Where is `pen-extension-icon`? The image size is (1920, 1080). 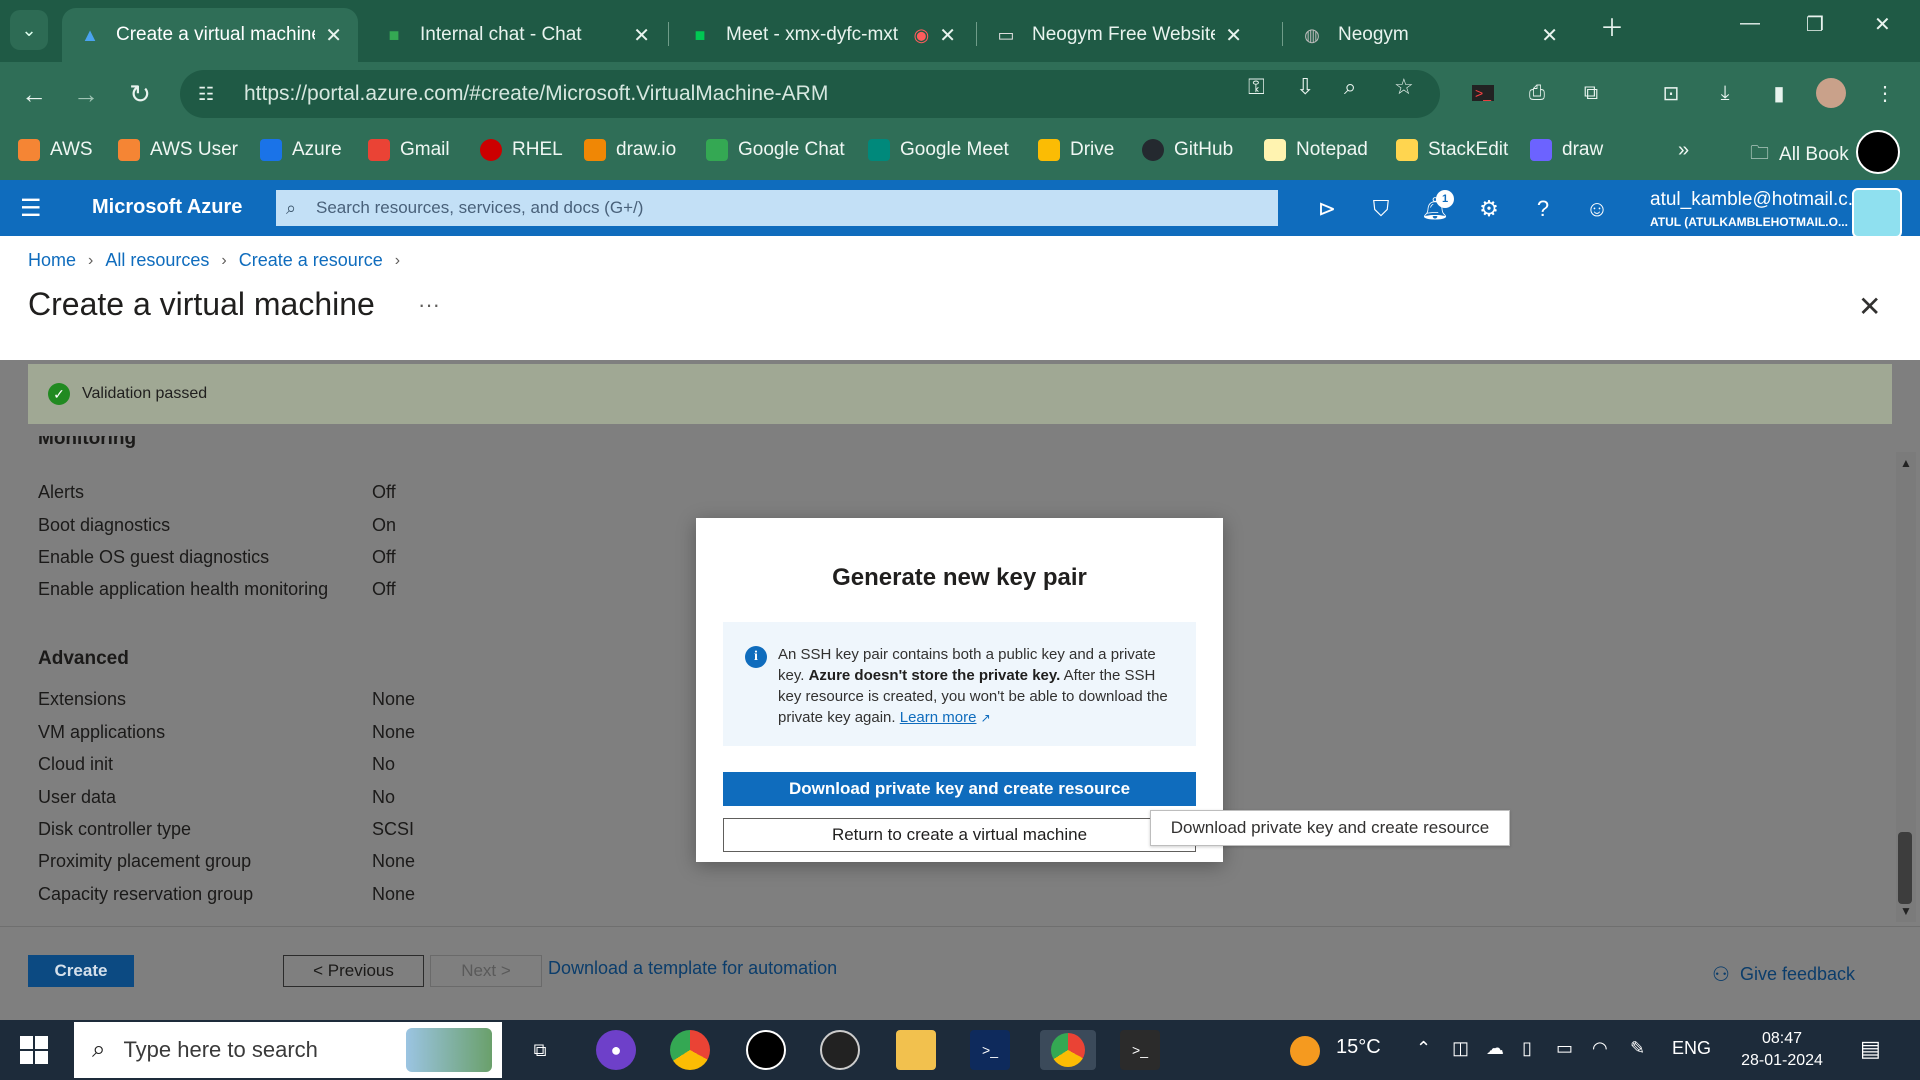 pen-extension-icon is located at coordinates (1878, 152).